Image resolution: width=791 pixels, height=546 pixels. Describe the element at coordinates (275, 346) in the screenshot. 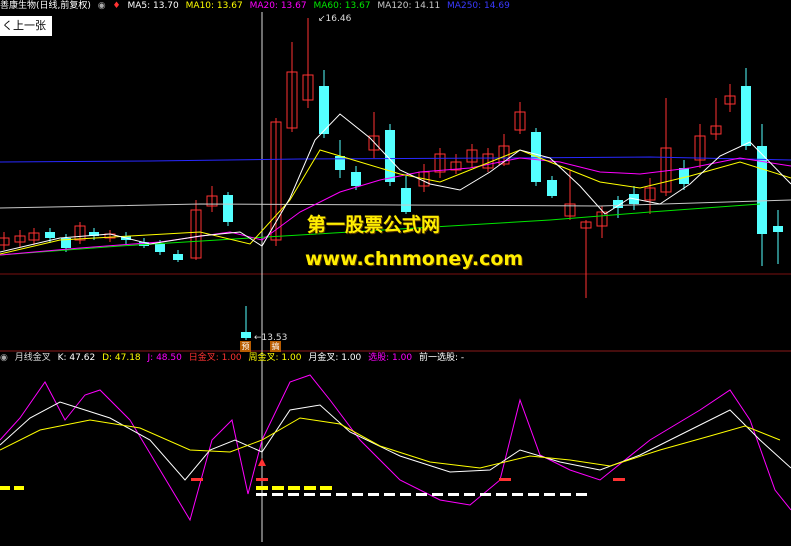

I see `marker-gao: 搞` at that location.